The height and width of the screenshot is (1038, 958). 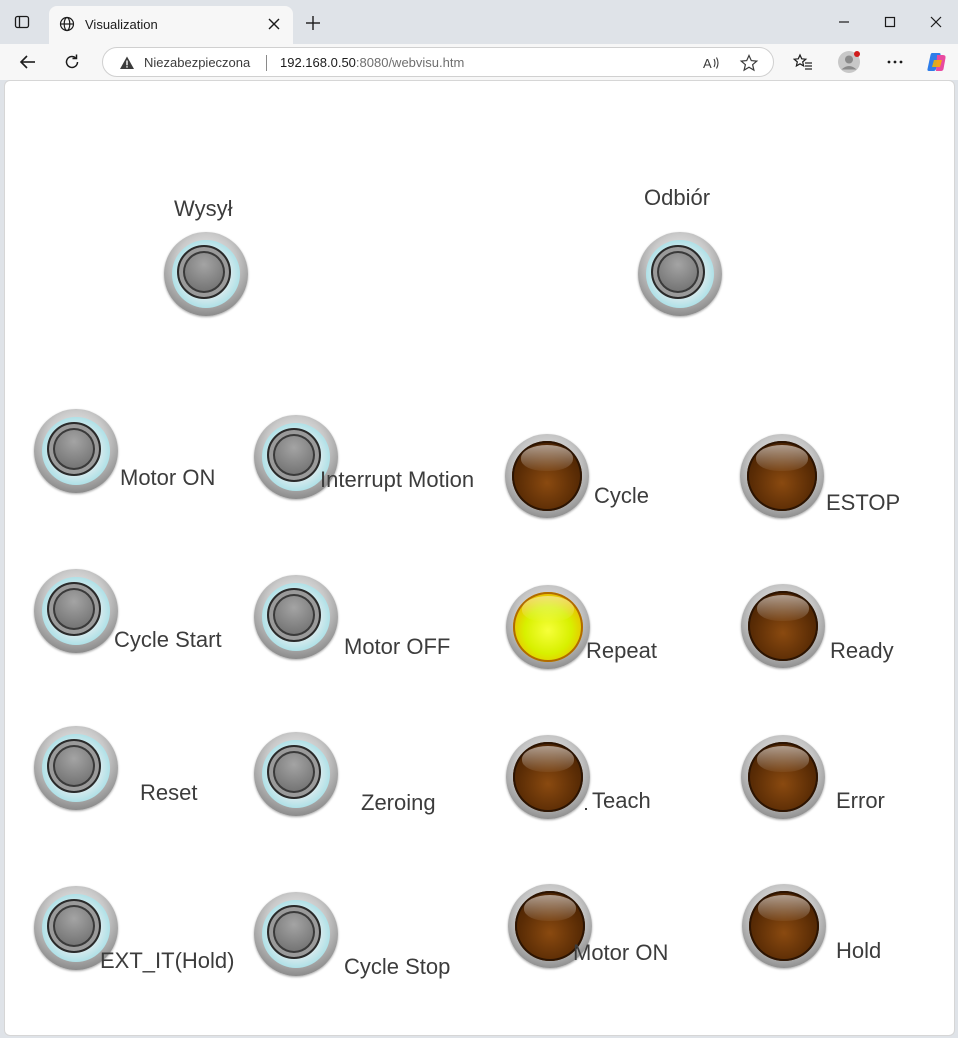 What do you see at coordinates (76, 451) in the screenshot?
I see `motor-on-button` at bounding box center [76, 451].